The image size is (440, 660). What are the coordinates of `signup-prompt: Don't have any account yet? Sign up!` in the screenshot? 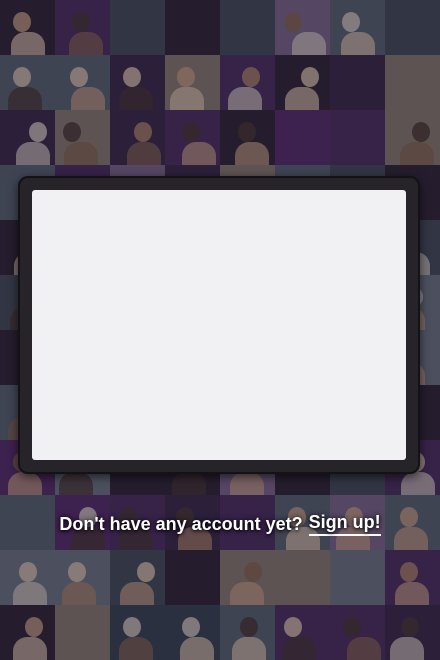 It's located at (220, 524).